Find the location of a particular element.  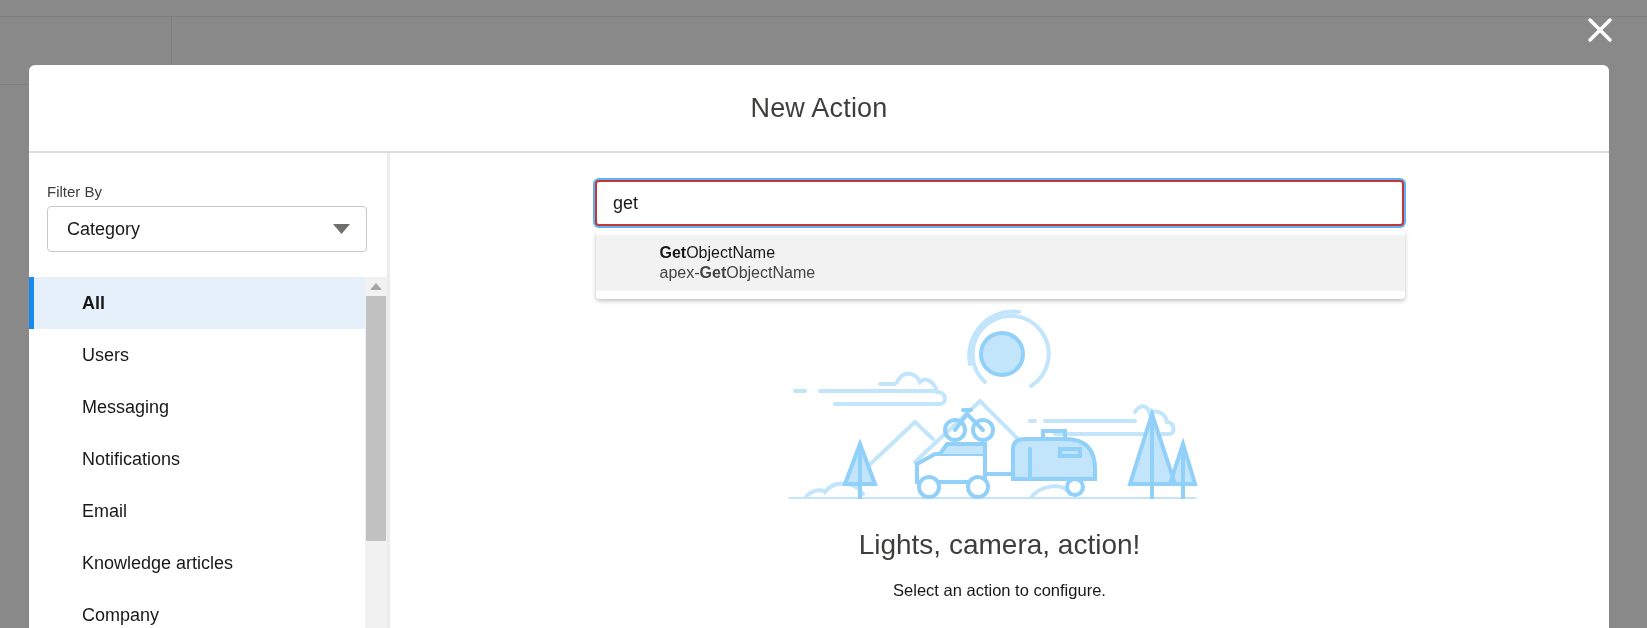

scrollbar-thumb is located at coordinates (376, 418).